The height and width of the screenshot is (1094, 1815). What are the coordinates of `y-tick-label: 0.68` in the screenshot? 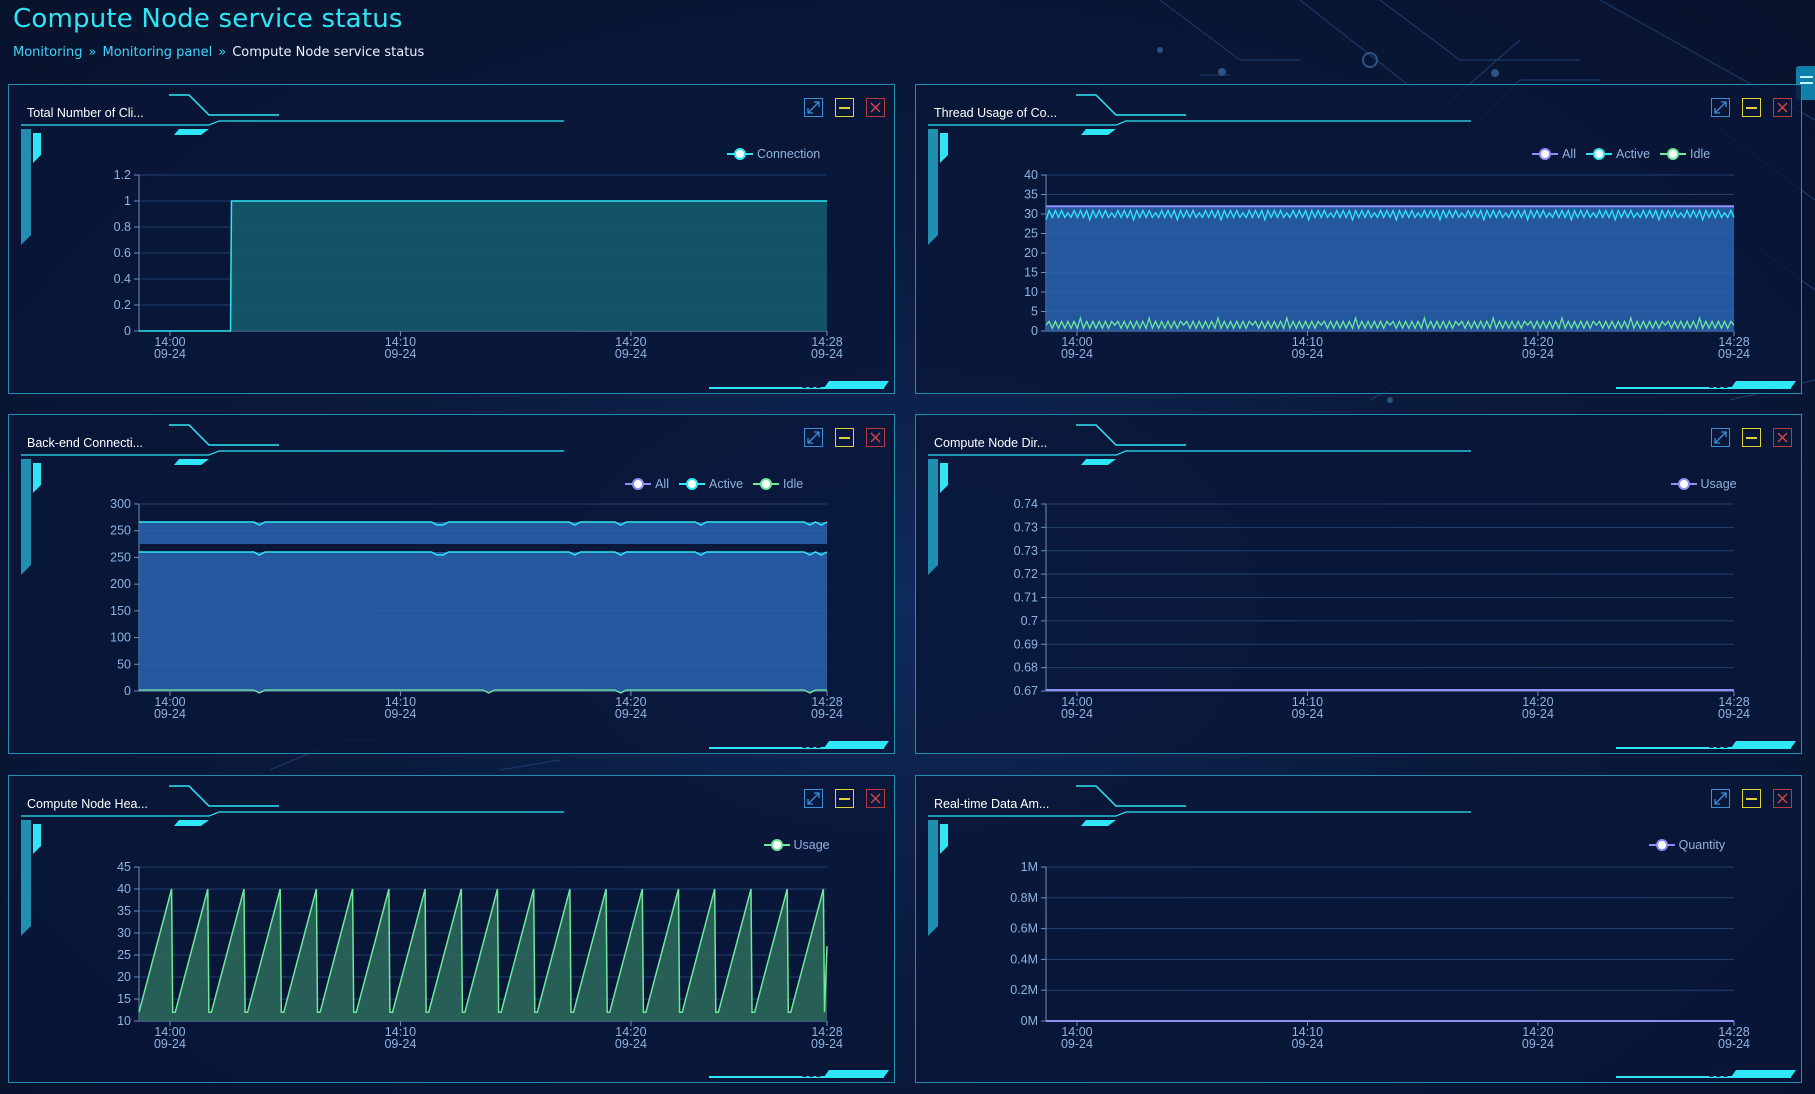 It's located at (1026, 668).